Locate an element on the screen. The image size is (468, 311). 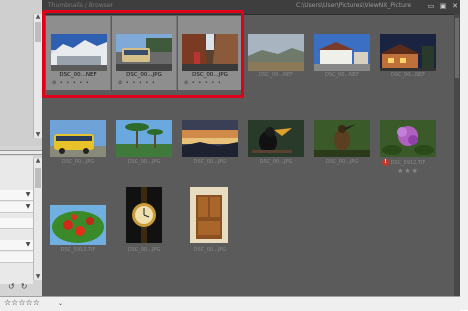
panel-buttons: ↺ ↻ is located at coordinates (17, 286).